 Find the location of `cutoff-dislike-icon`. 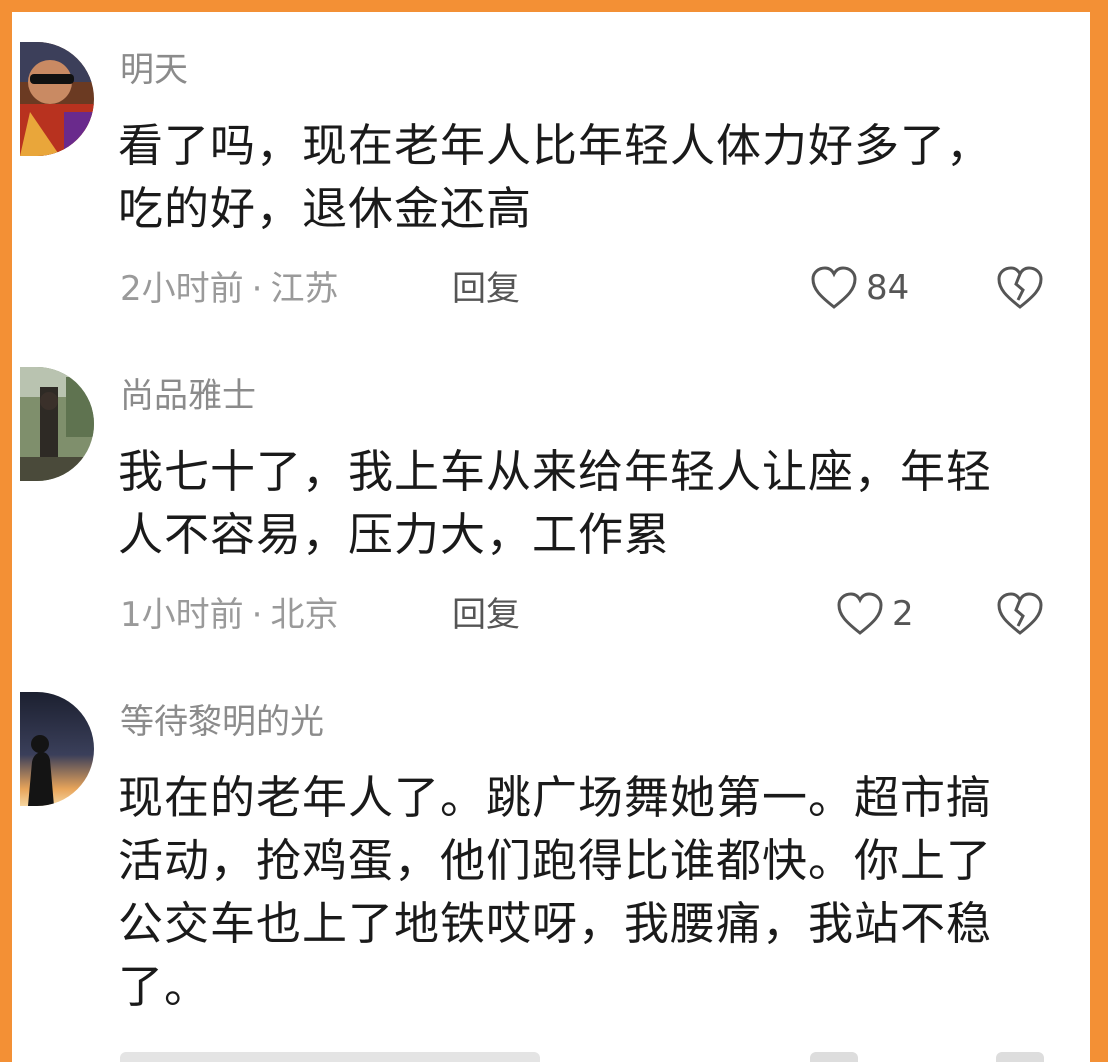

cutoff-dislike-icon is located at coordinates (1020, 1057).